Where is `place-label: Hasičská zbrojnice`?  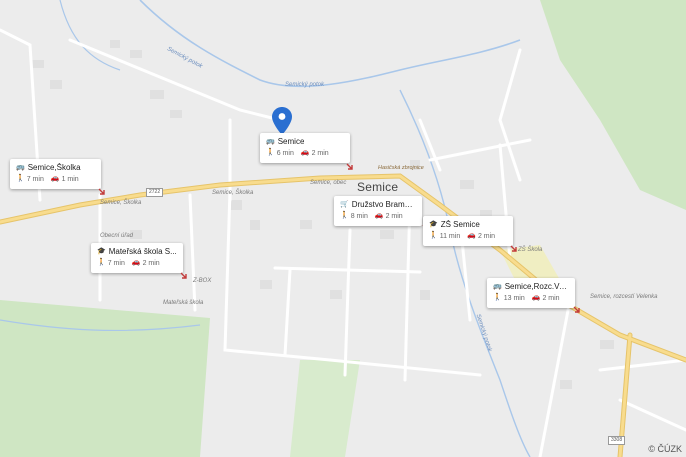 place-label: Hasičská zbrojnice is located at coordinates (401, 168).